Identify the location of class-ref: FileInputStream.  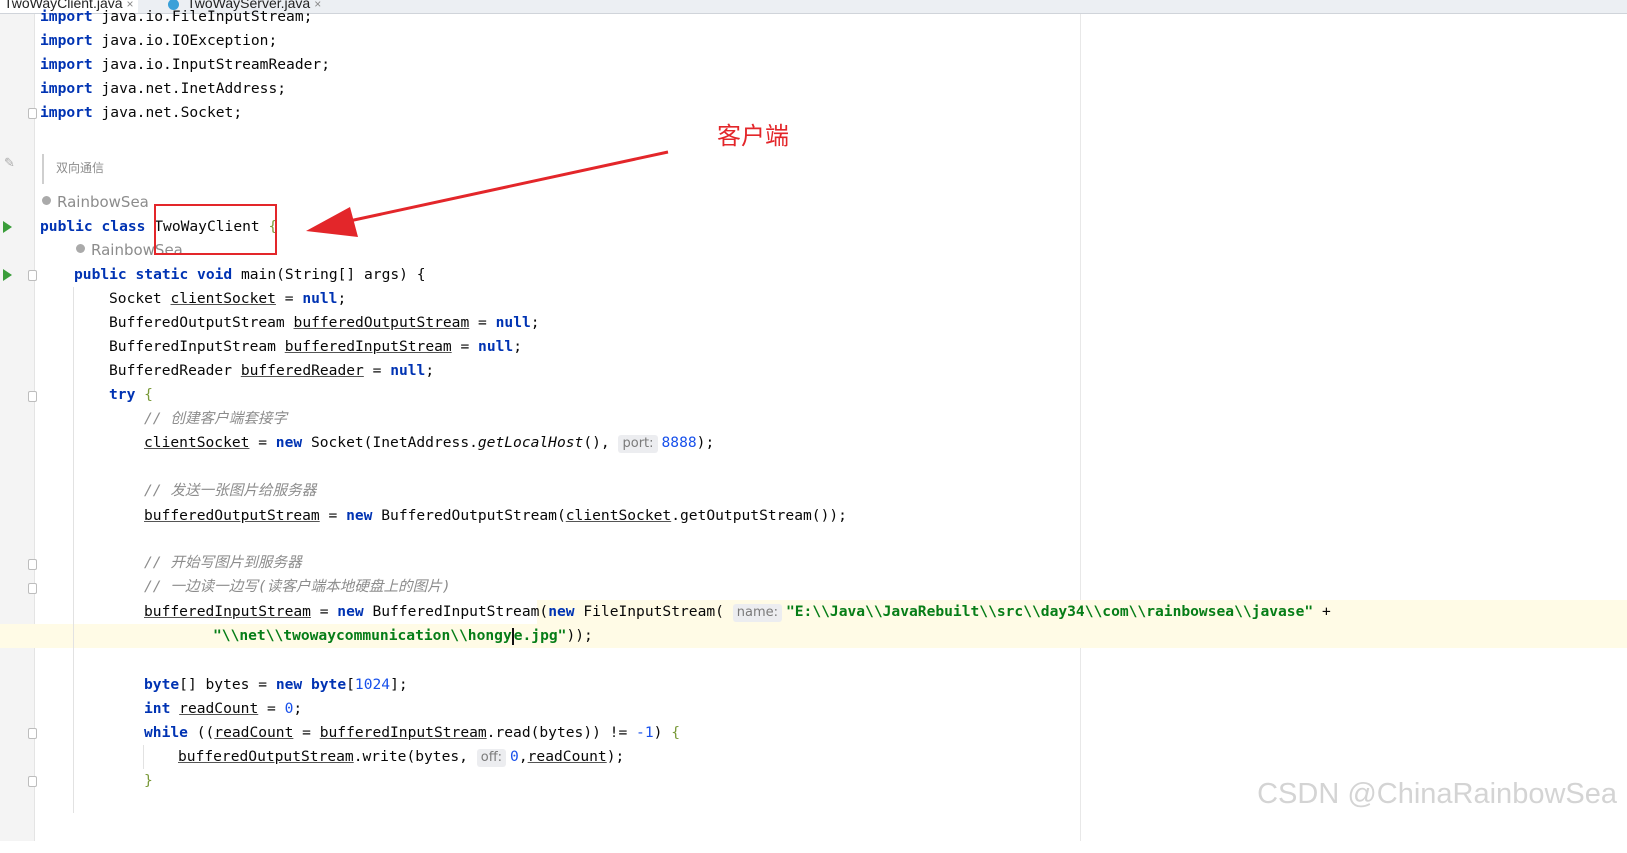
(237, 16).